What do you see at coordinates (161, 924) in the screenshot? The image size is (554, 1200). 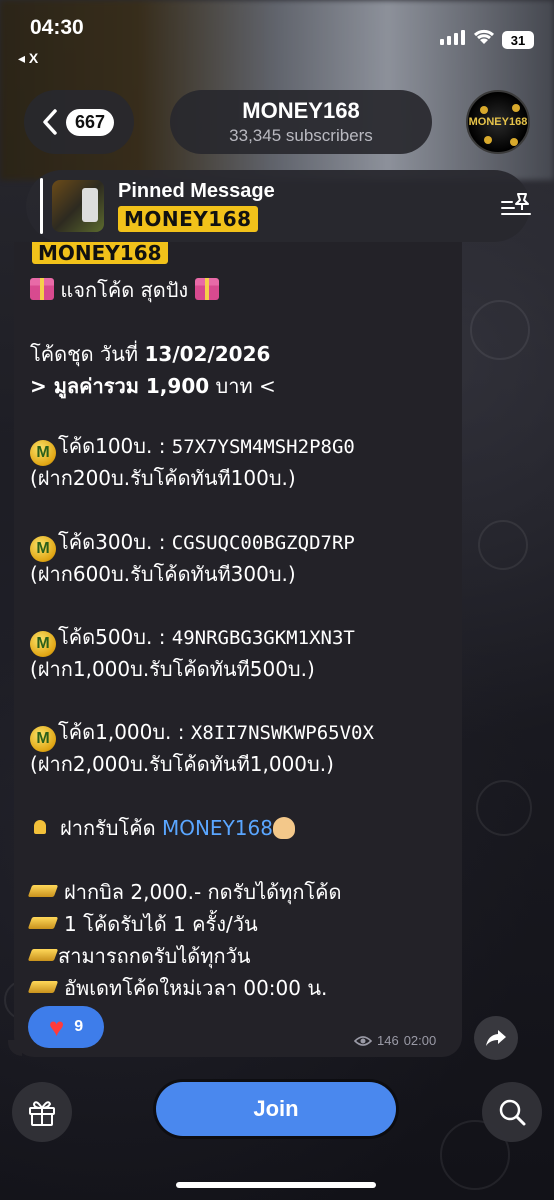 I see `rule-text: 1 โค้ดรับได้ 1 ครั้ง/วัน` at bounding box center [161, 924].